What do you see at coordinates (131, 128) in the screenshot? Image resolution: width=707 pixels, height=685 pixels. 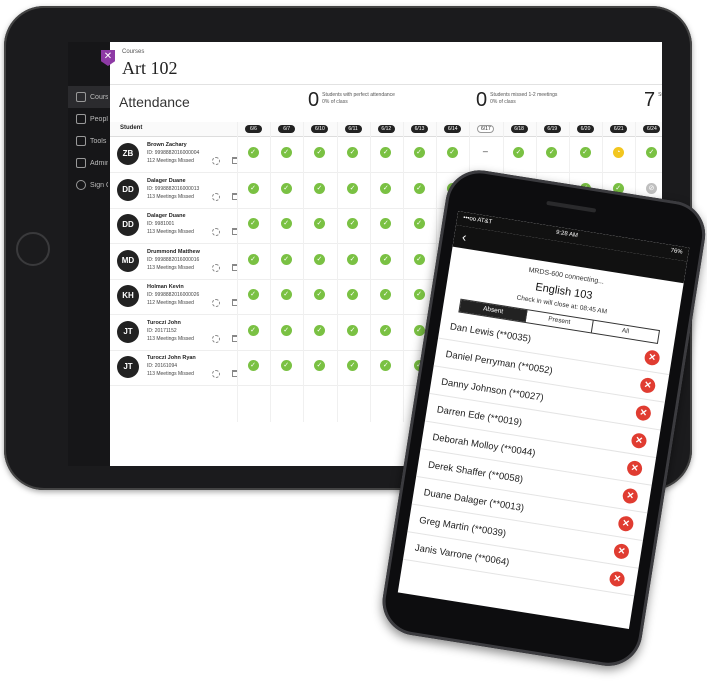 I see `student-column-header: Student` at bounding box center [131, 128].